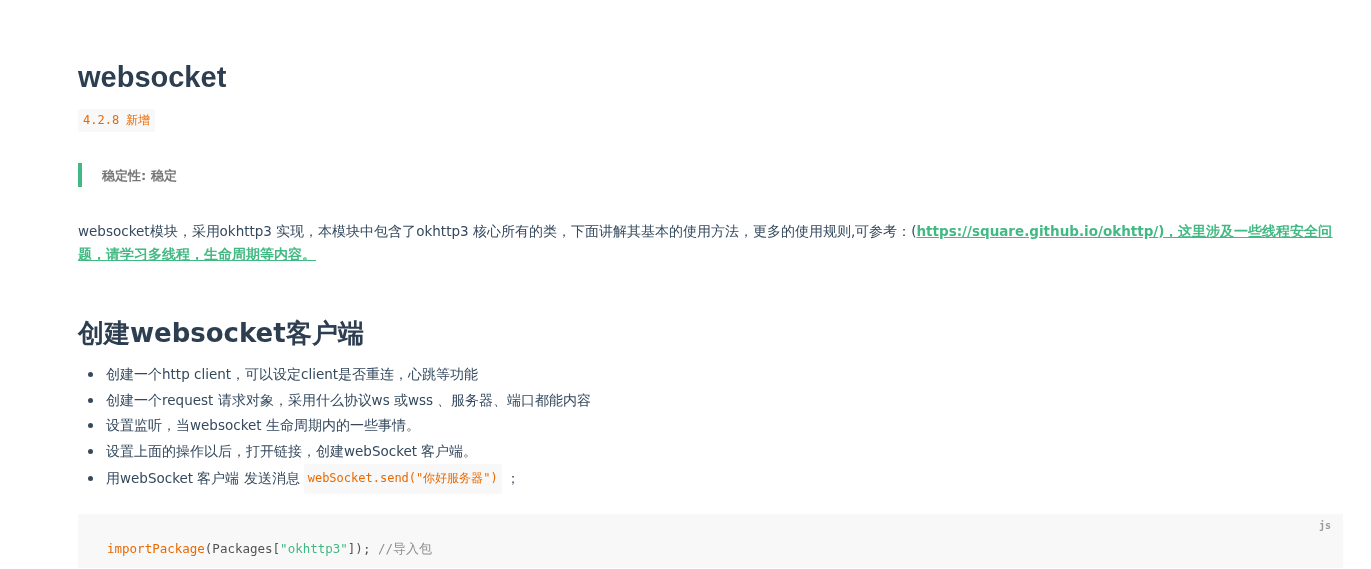  I want to click on section-heading: 创建websocket客户端, so click(221, 333).